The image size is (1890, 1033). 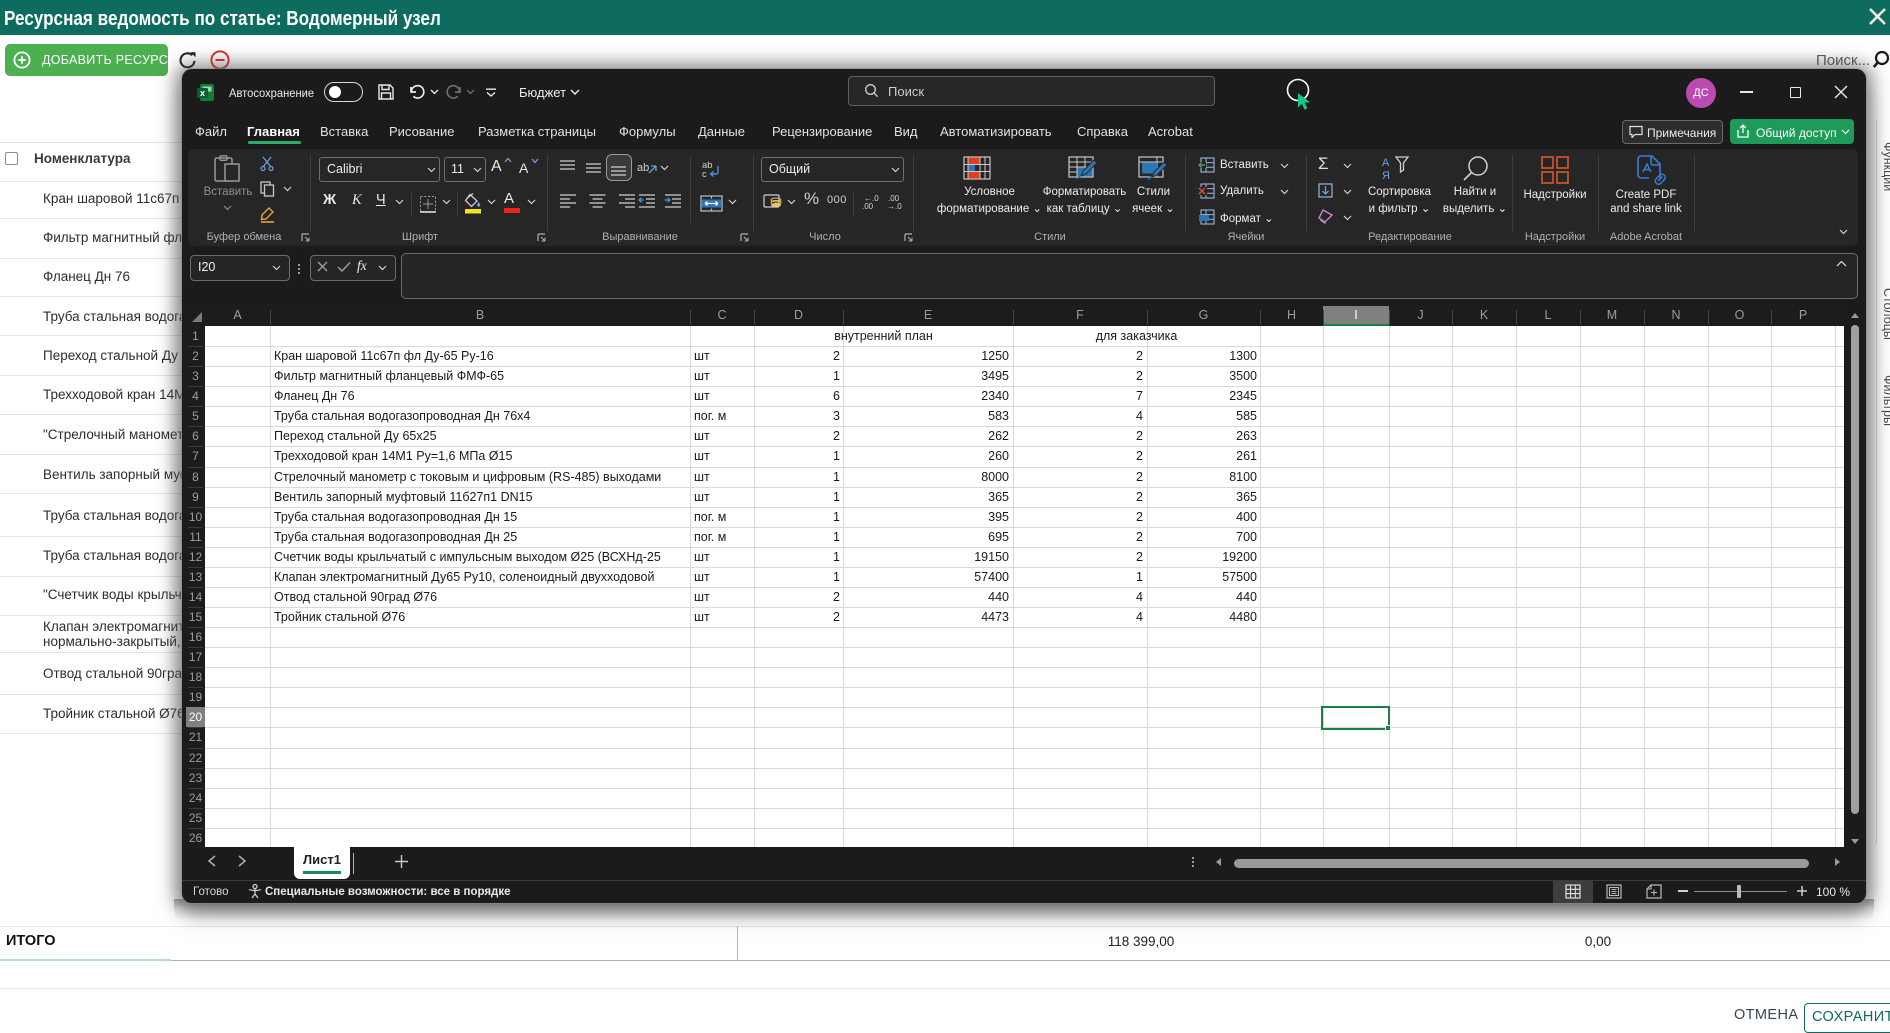 What do you see at coordinates (1386, 176) in the screenshot?
I see `svg-text: Я` at bounding box center [1386, 176].